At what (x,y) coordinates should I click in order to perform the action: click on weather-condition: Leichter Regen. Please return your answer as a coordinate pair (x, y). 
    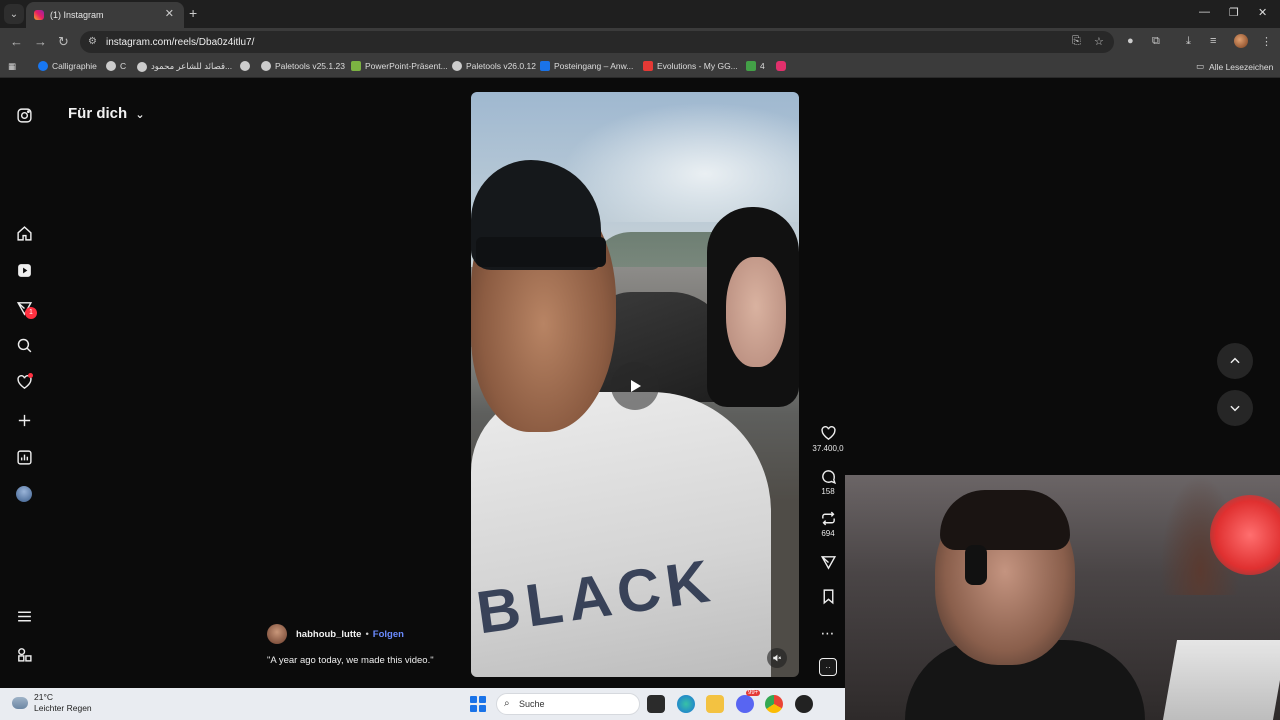
    Looking at the image, I should click on (63, 708).